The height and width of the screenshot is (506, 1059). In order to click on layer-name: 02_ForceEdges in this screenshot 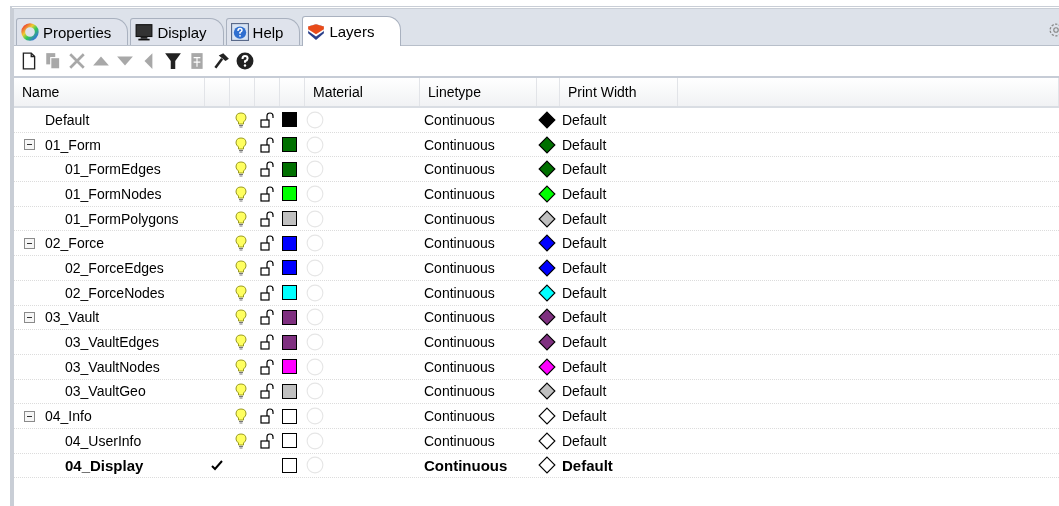, I will do `click(114, 267)`.